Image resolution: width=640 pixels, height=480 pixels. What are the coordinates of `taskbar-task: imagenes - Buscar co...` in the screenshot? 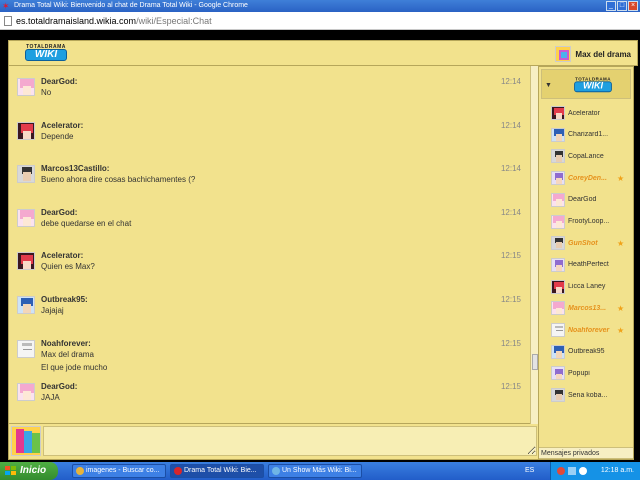 It's located at (119, 471).